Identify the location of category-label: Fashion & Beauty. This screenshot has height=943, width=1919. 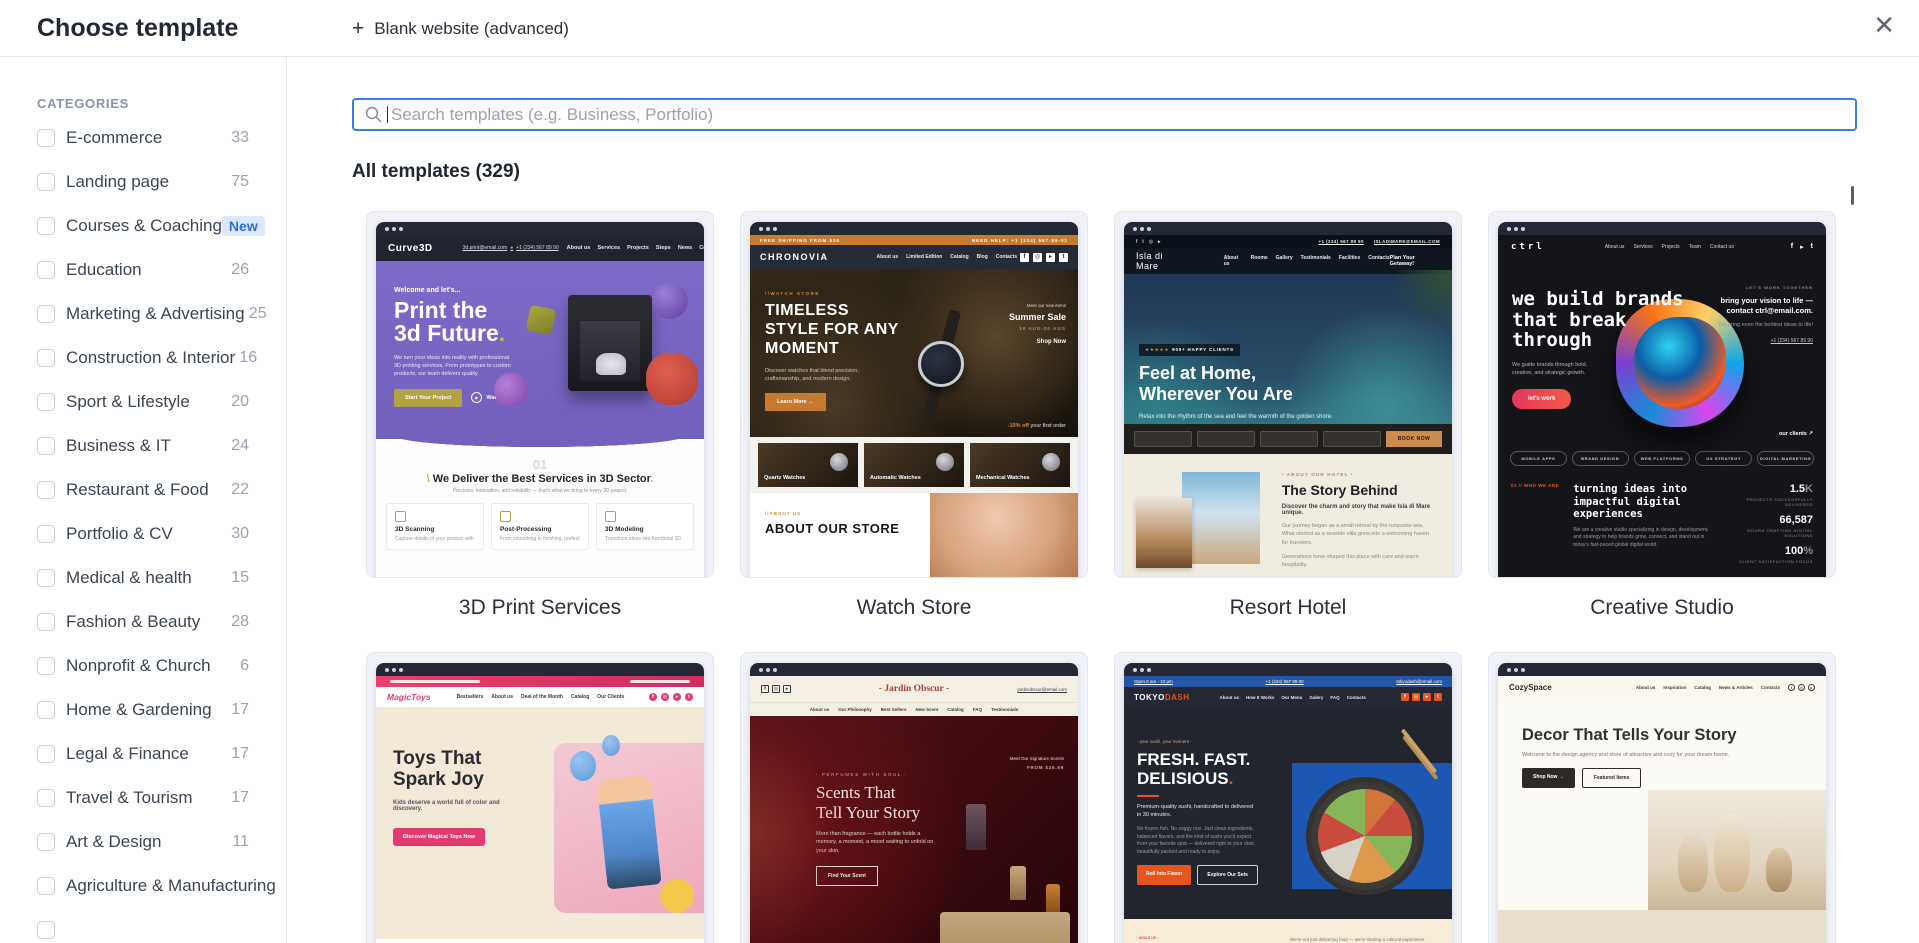
(133, 621).